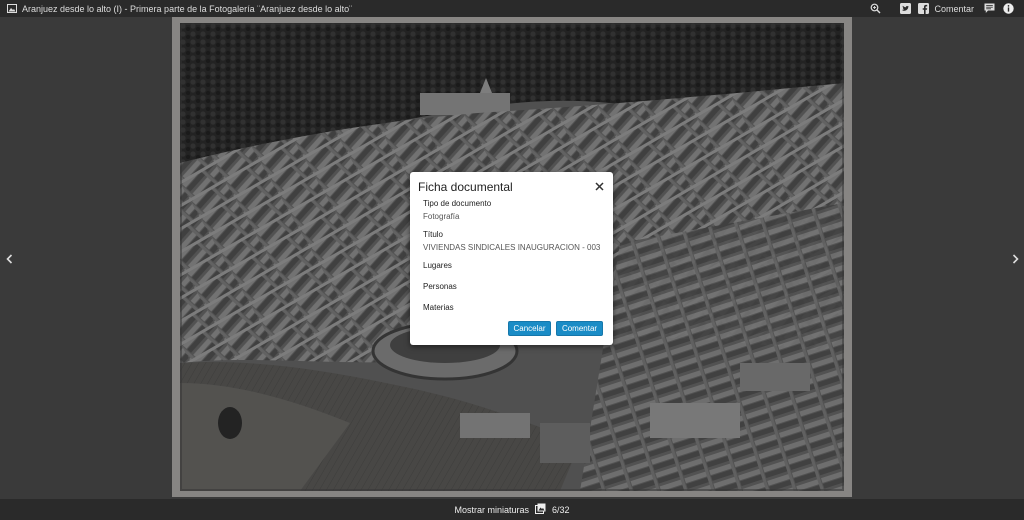 This screenshot has height=520, width=1024. Describe the element at coordinates (875, 8) in the screenshot. I see `zoom-icon` at that location.